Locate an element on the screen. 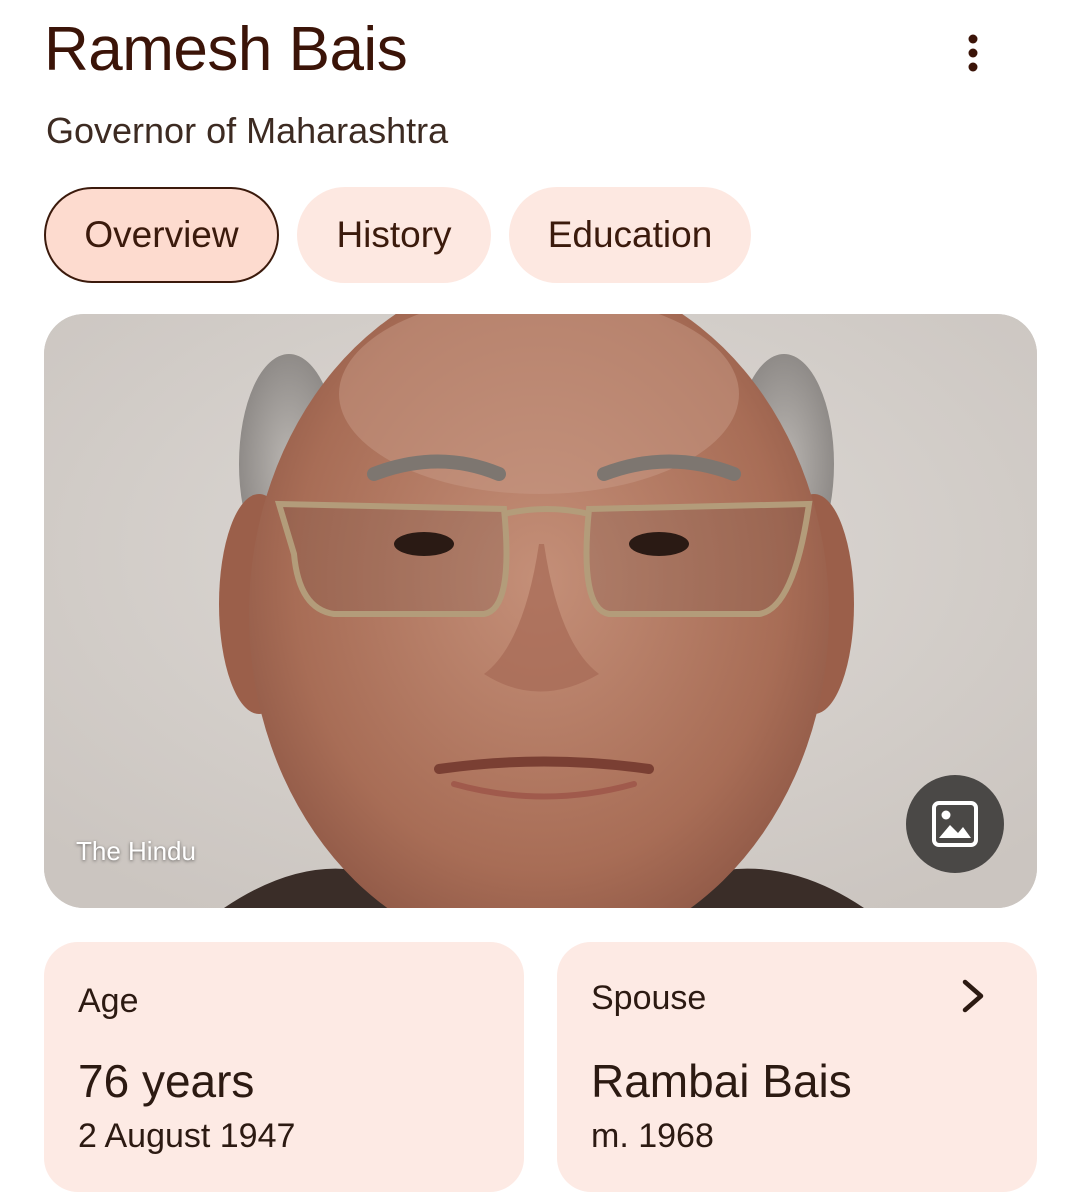 The image size is (1080, 1200). entity-title: Ramesh Bais is located at coordinates (226, 49).